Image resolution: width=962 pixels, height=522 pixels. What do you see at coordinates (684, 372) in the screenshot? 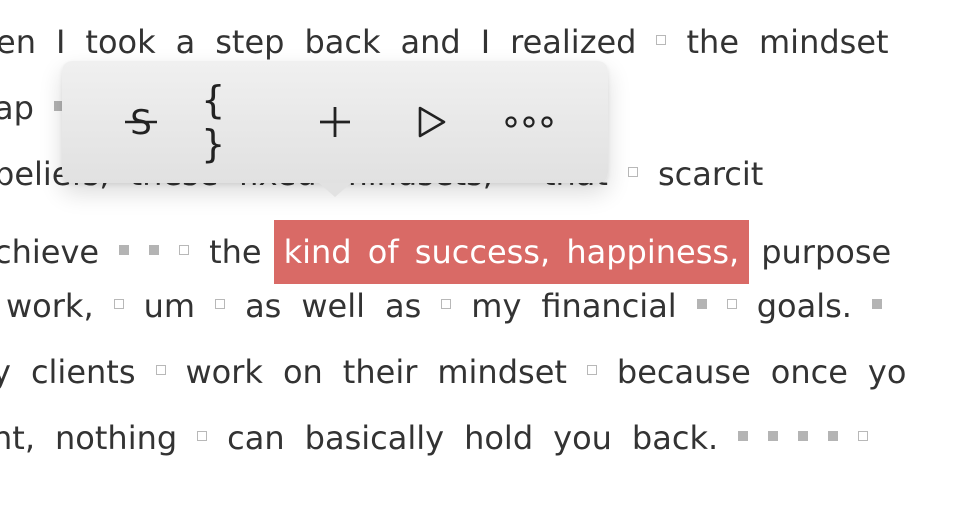
I see `transcript-word: because` at bounding box center [684, 372].